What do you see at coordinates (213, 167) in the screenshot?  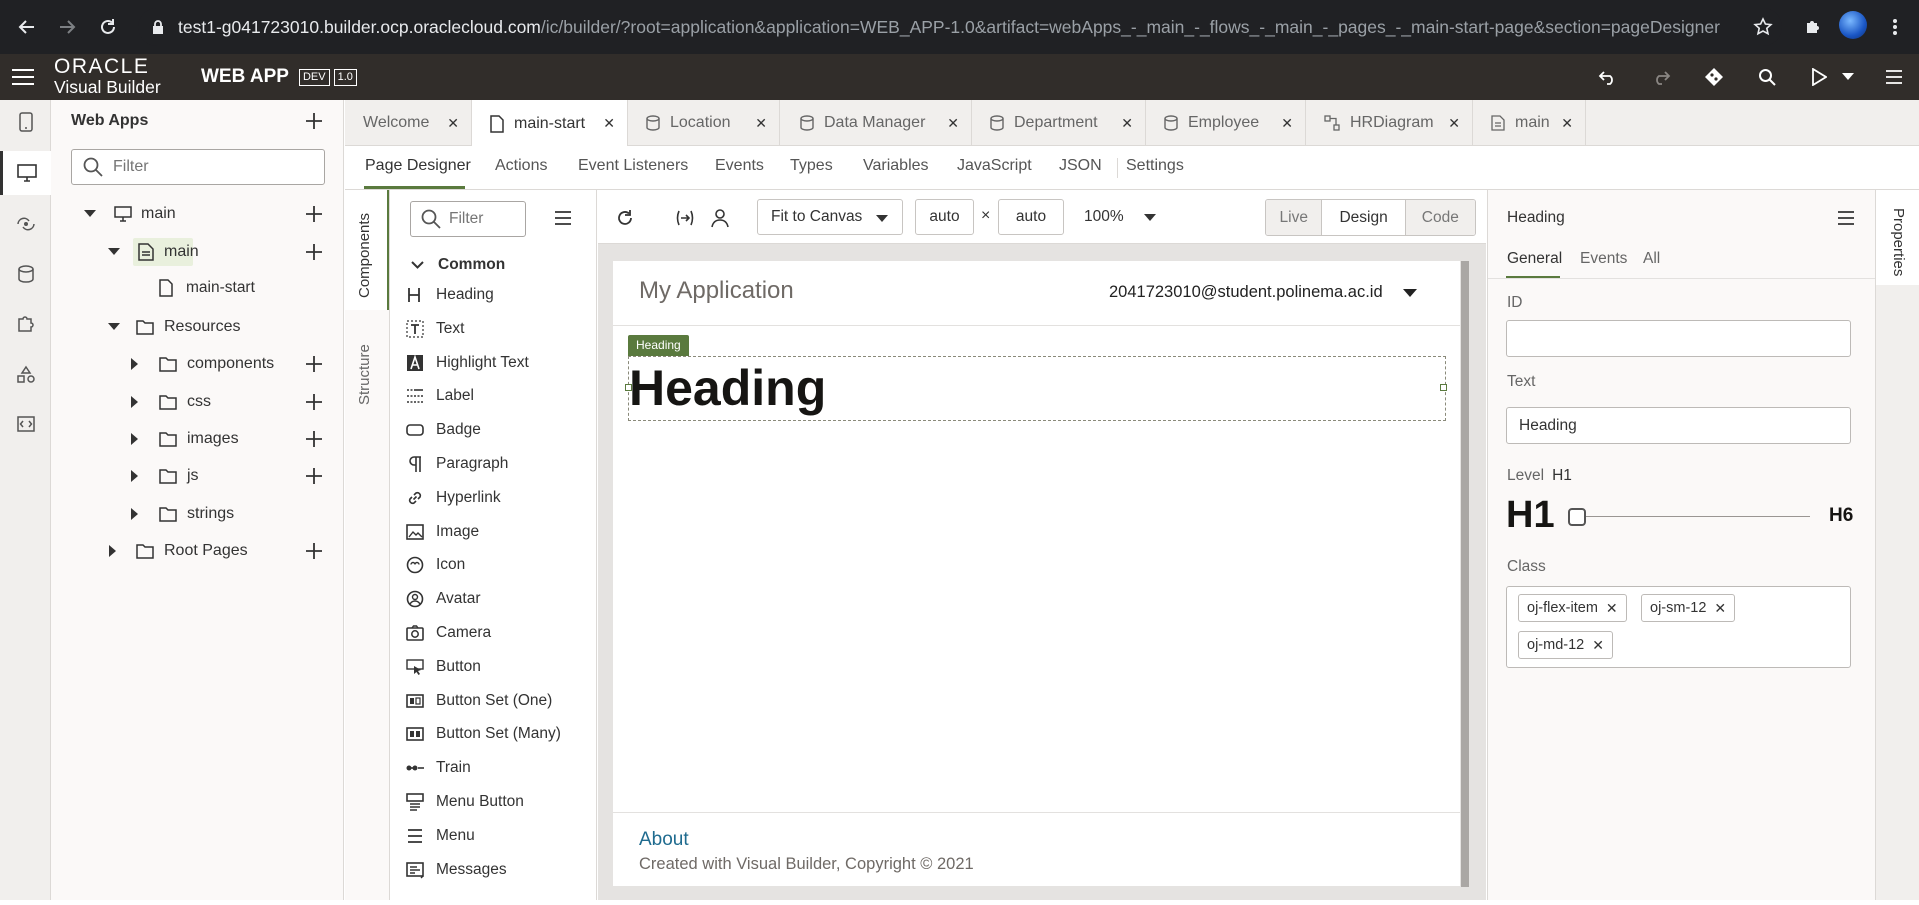 I see `navigator-filter-input` at bounding box center [213, 167].